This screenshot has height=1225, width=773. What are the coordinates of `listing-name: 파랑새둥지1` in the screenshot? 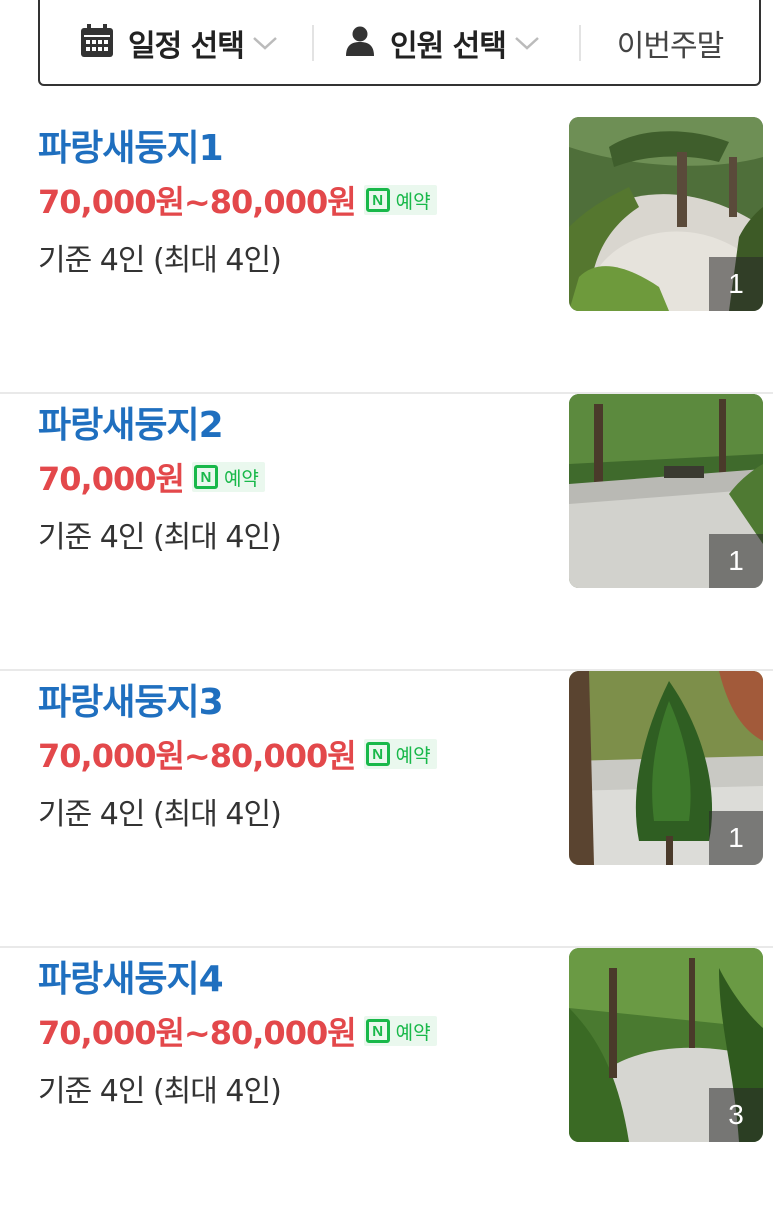 It's located at (131, 145).